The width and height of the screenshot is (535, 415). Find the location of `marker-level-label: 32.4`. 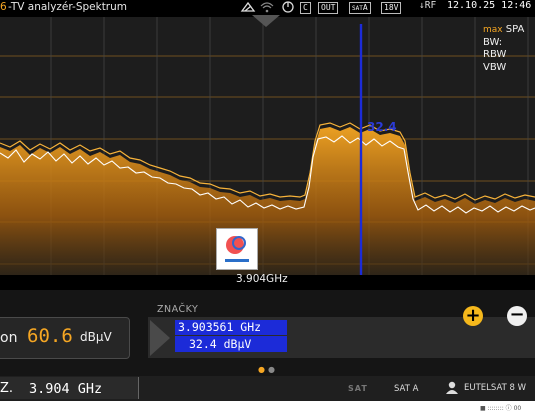

marker-level-label: 32.4 is located at coordinates (382, 127).